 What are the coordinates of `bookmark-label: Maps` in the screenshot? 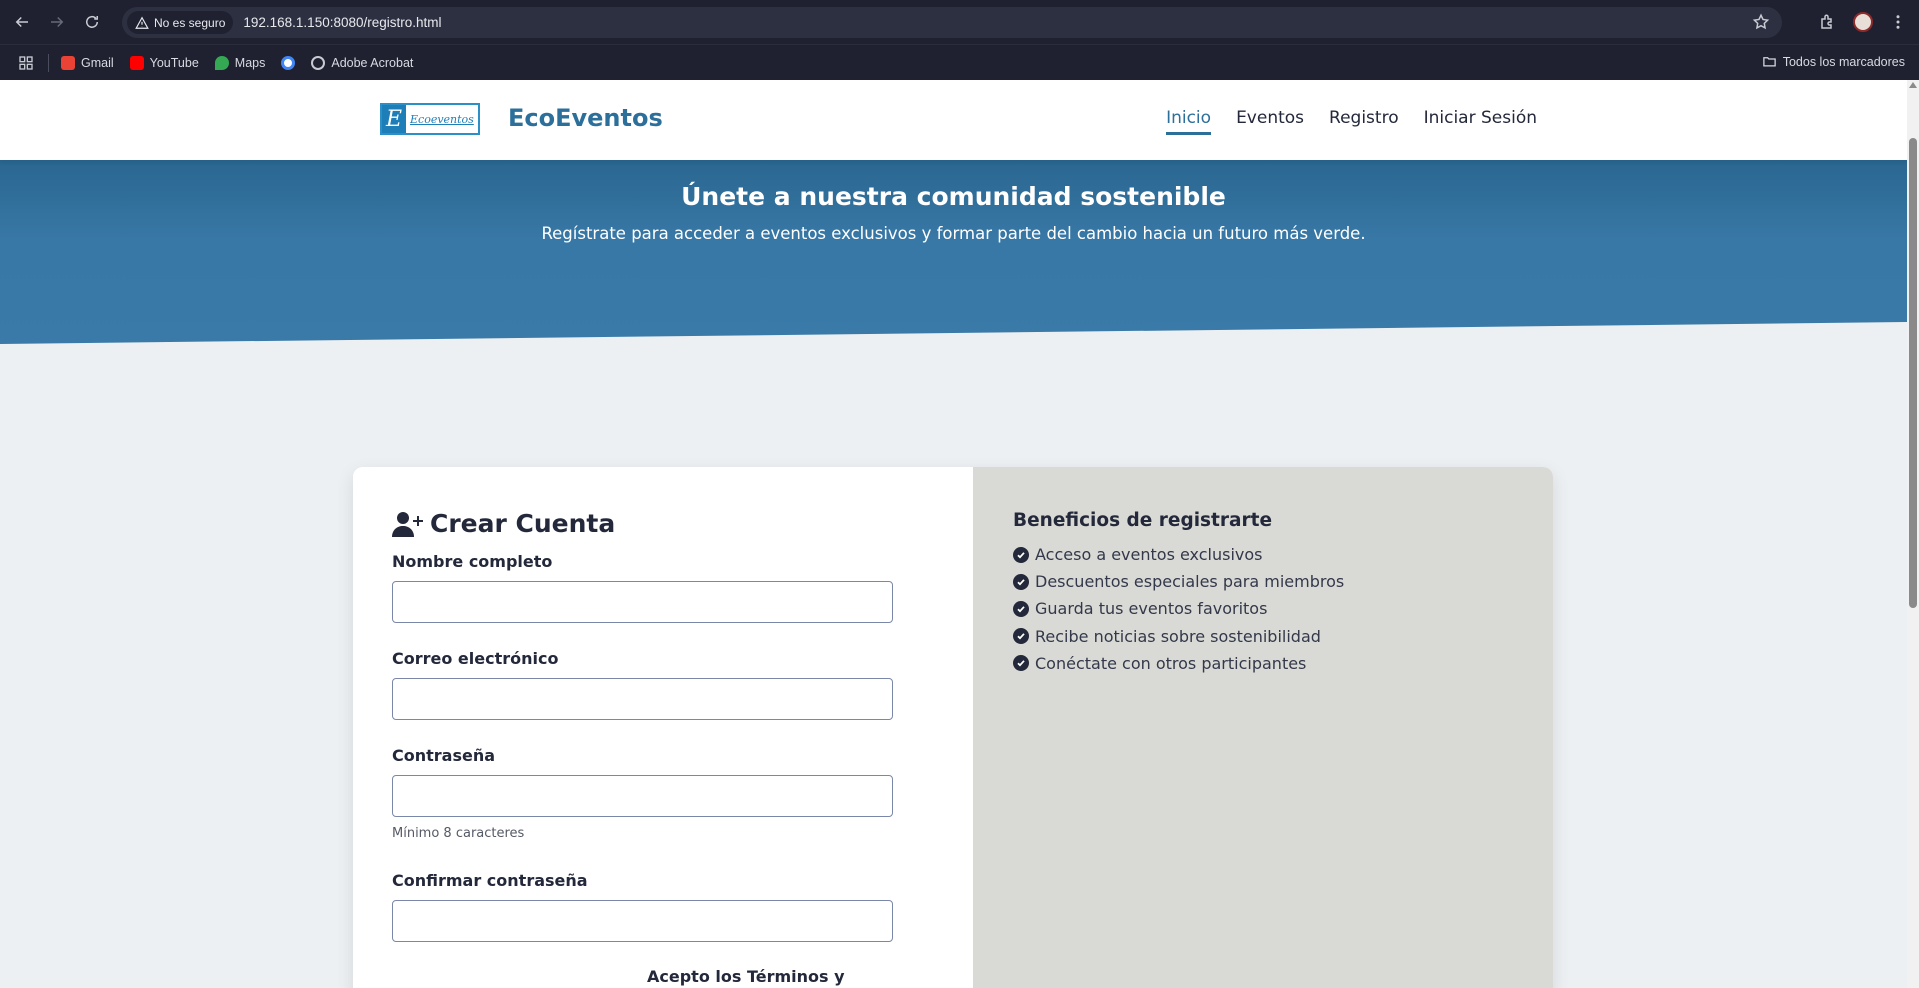 It's located at (250, 62).